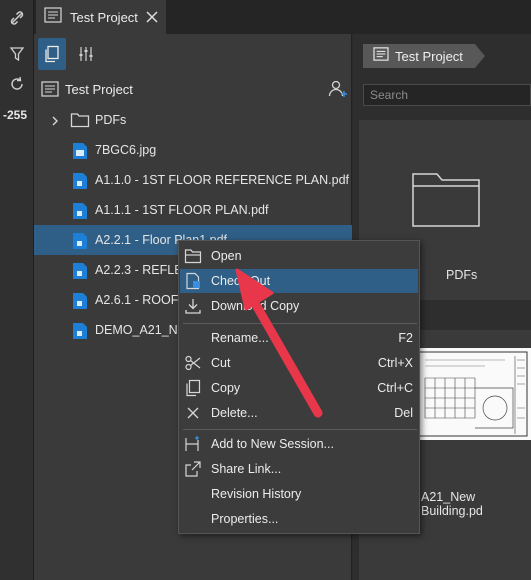  Describe the element at coordinates (193, 444) in the screenshot. I see `session-add-icon` at that location.